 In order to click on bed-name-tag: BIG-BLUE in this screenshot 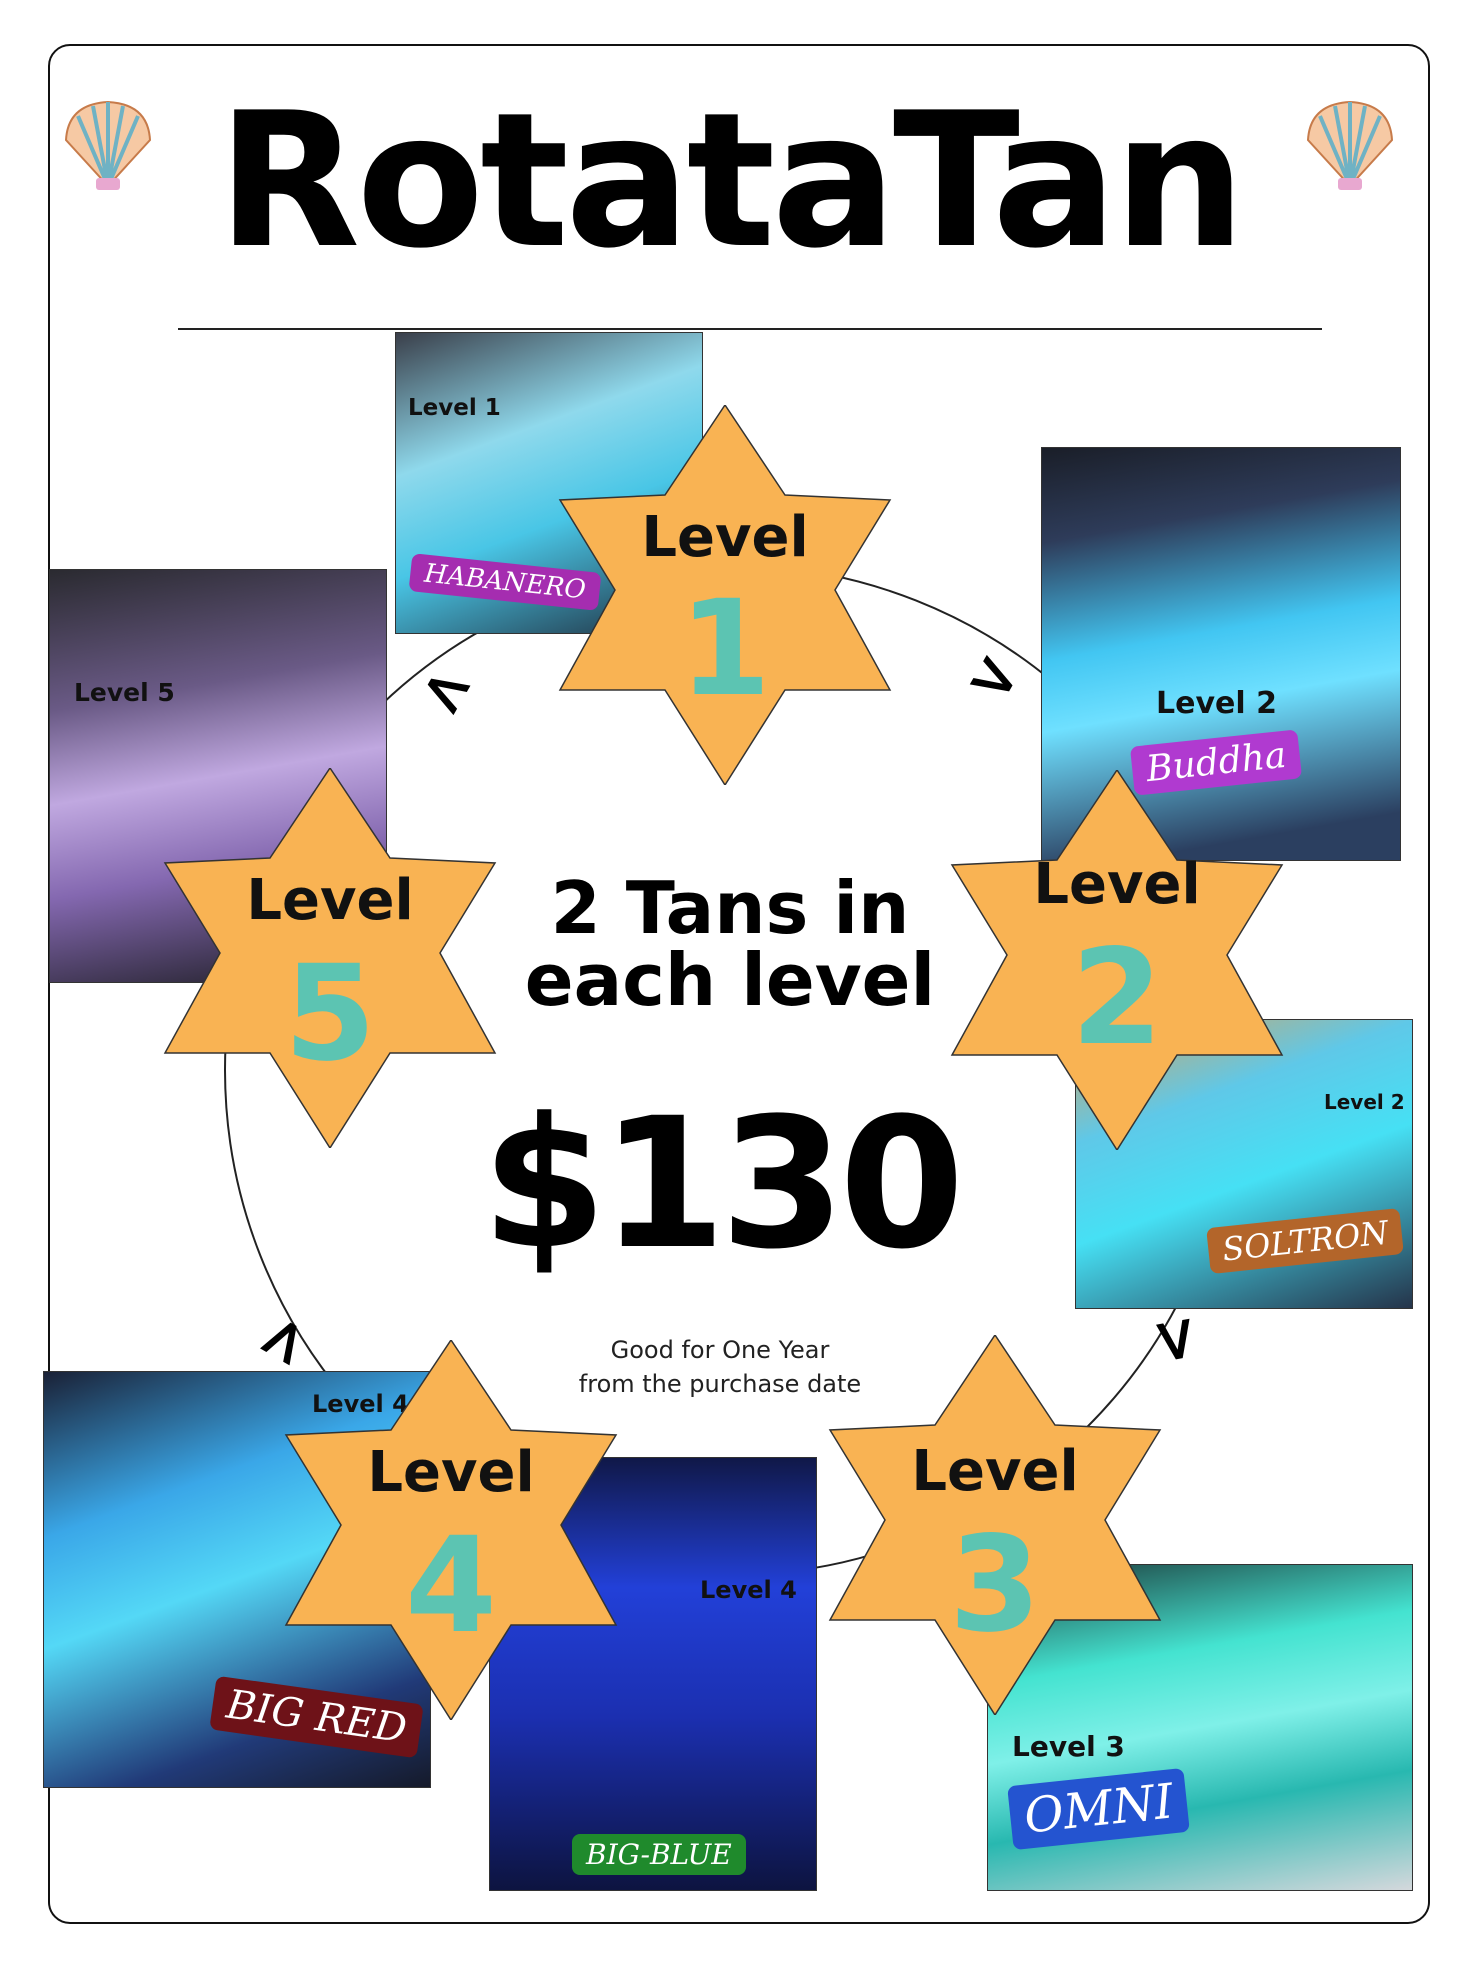, I will do `click(659, 1854)`.